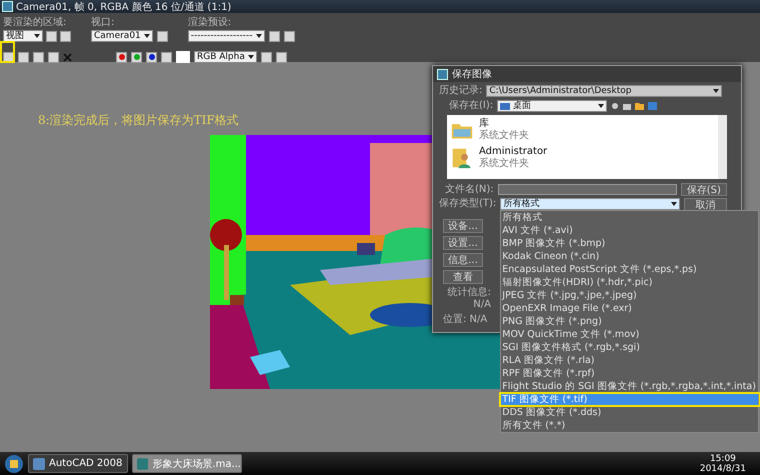 This screenshot has height=475, width=760. Describe the element at coordinates (604, 91) in the screenshot. I see `history-dropdown: C:\Users\Administrator\Desktop` at that location.